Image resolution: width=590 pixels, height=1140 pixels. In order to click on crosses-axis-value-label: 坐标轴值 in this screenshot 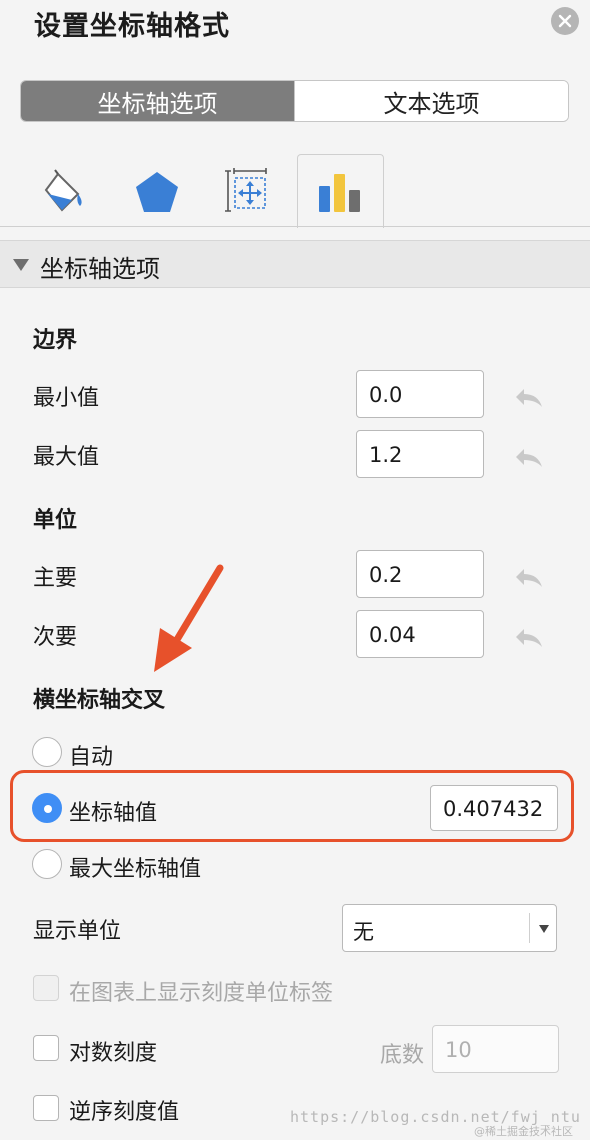, I will do `click(113, 813)`.